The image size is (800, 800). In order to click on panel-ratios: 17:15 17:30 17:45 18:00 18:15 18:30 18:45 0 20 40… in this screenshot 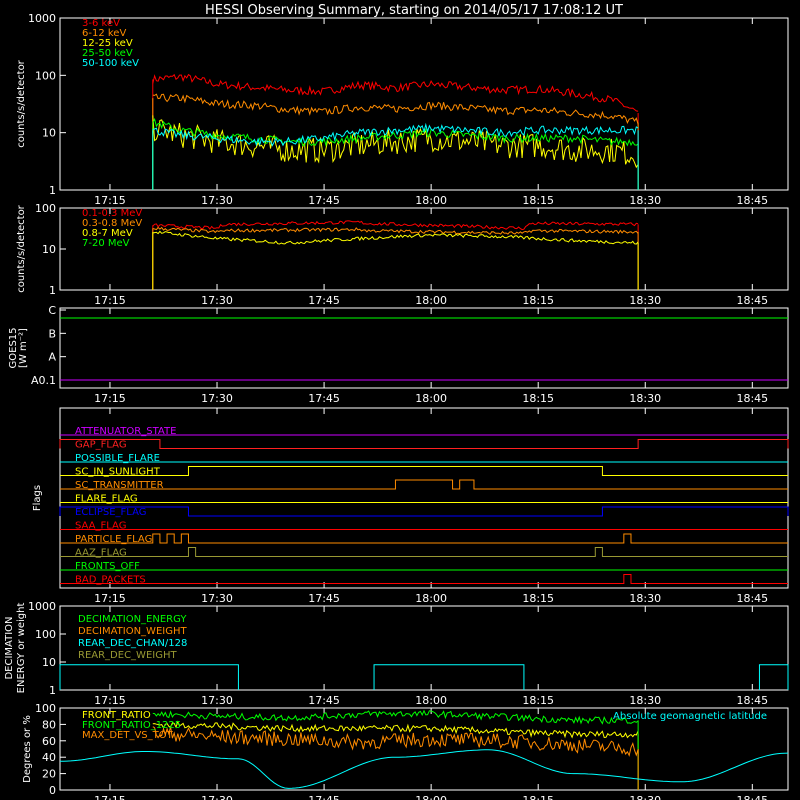, I will do `click(405, 751)`.